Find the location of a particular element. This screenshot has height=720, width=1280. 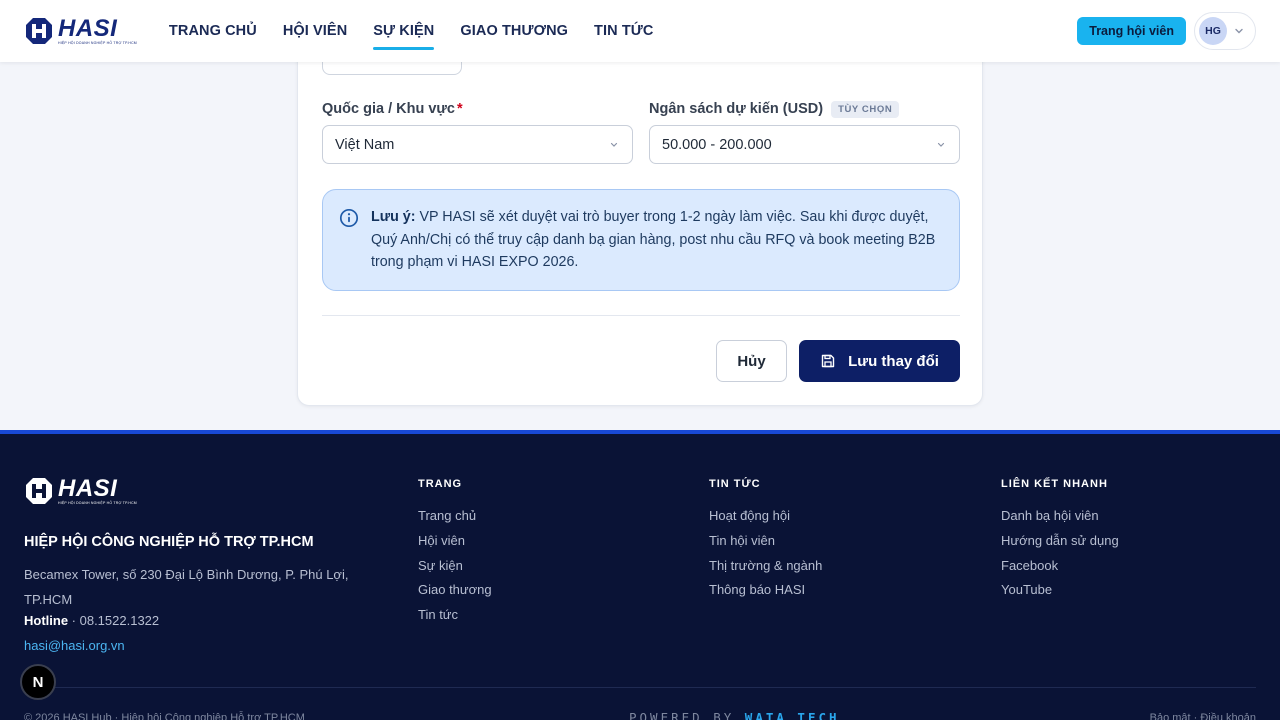

budget-label: Ngân sách dự kiến (USD) is located at coordinates (736, 109).